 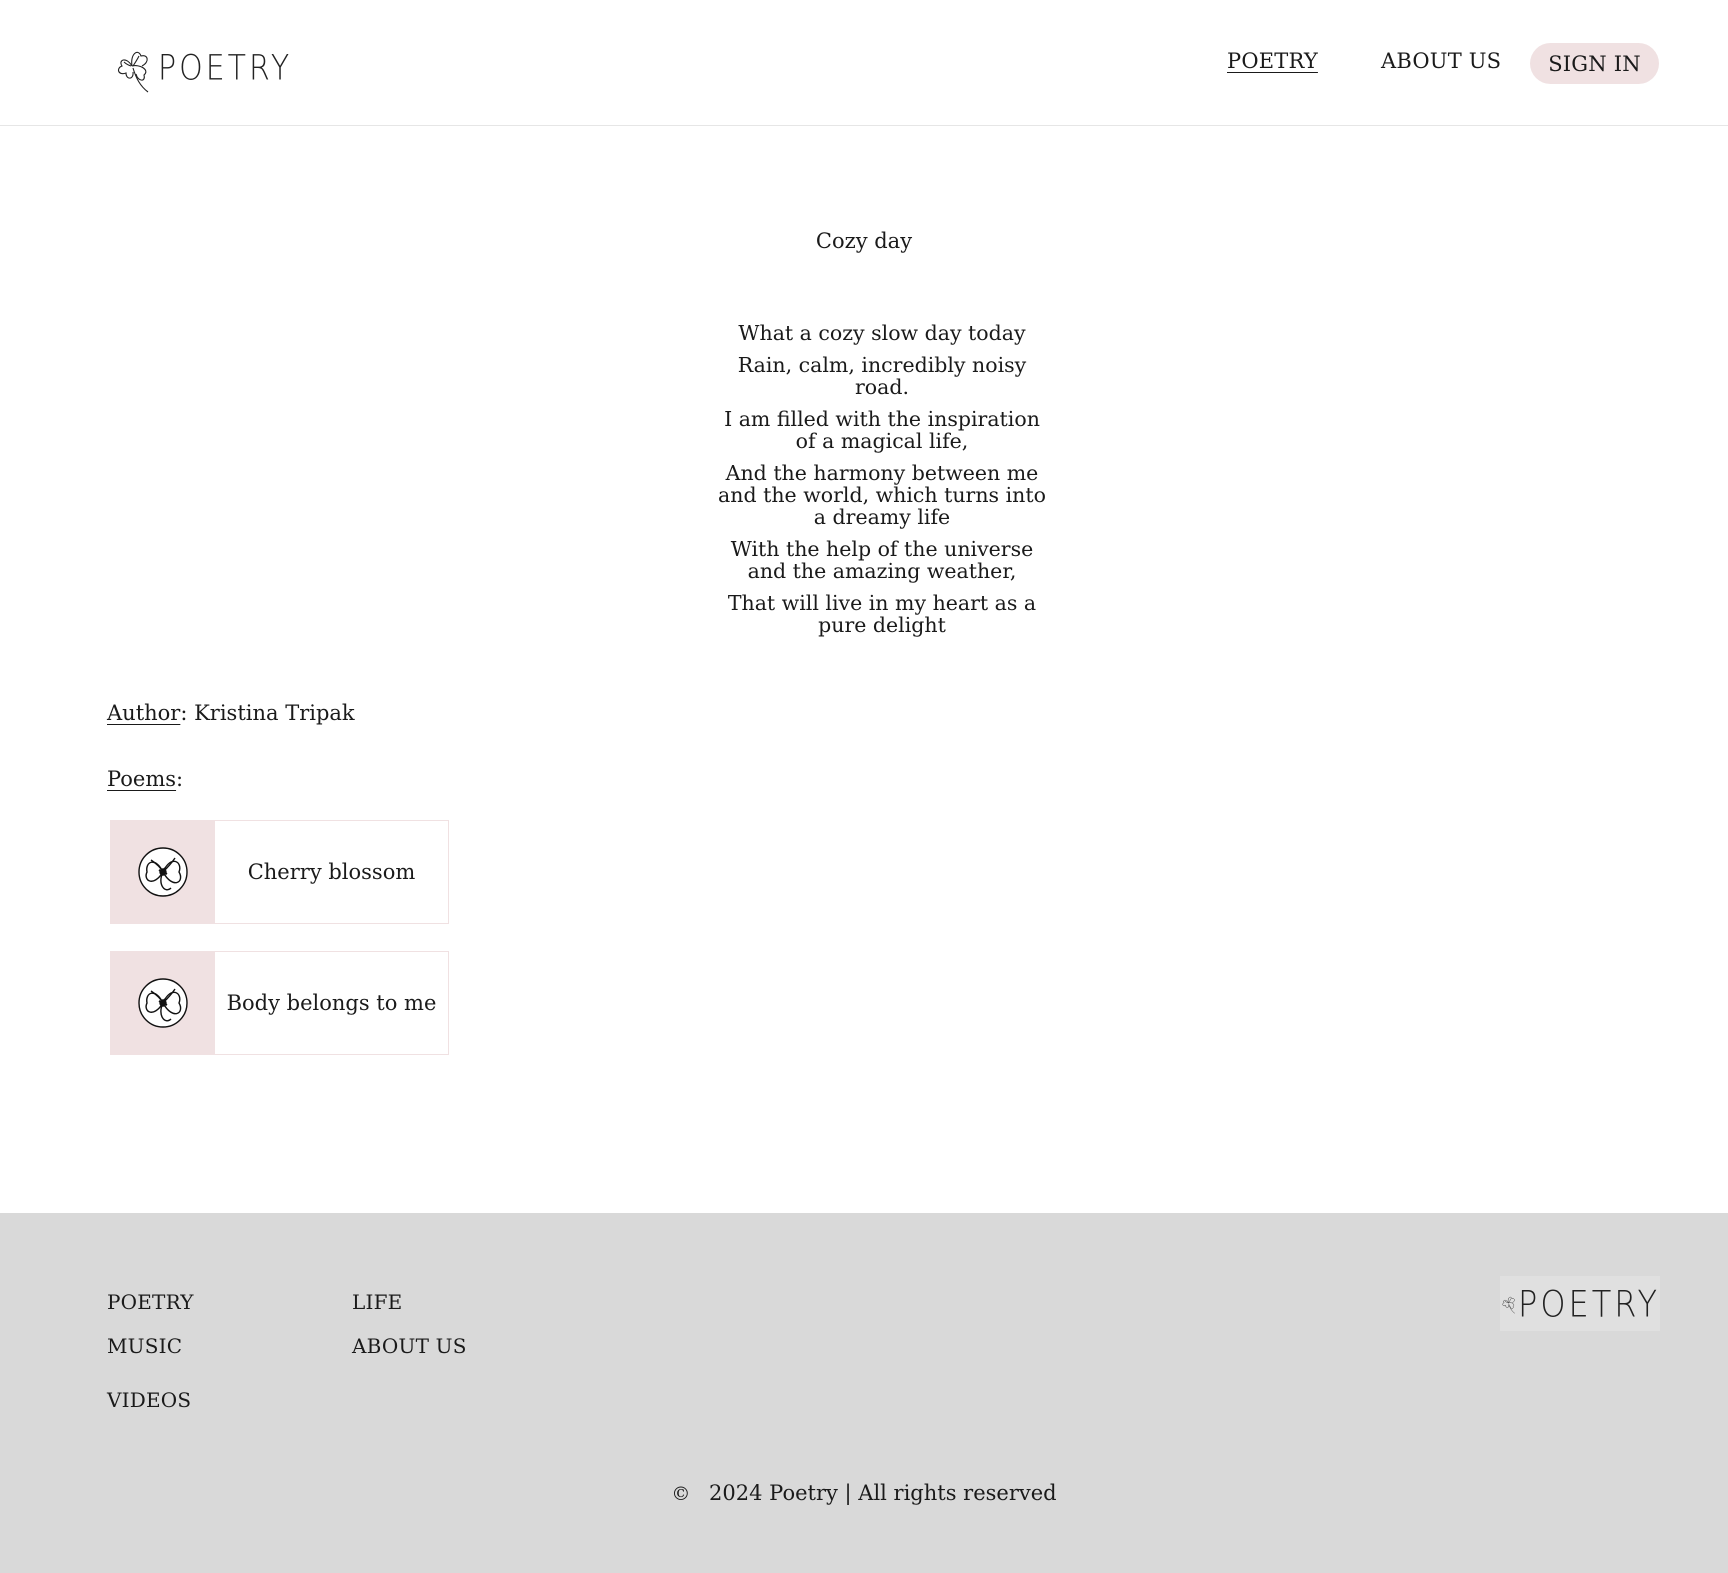 I want to click on poem-line: Rain, calm, incredibly noisy road., so click(x=882, y=376).